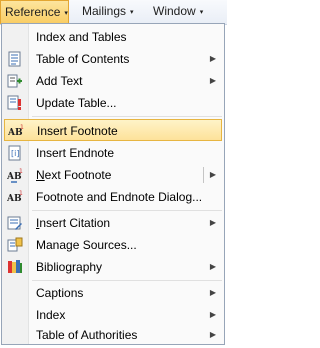  I want to click on menu-item-index: Index ▶, so click(113, 315).